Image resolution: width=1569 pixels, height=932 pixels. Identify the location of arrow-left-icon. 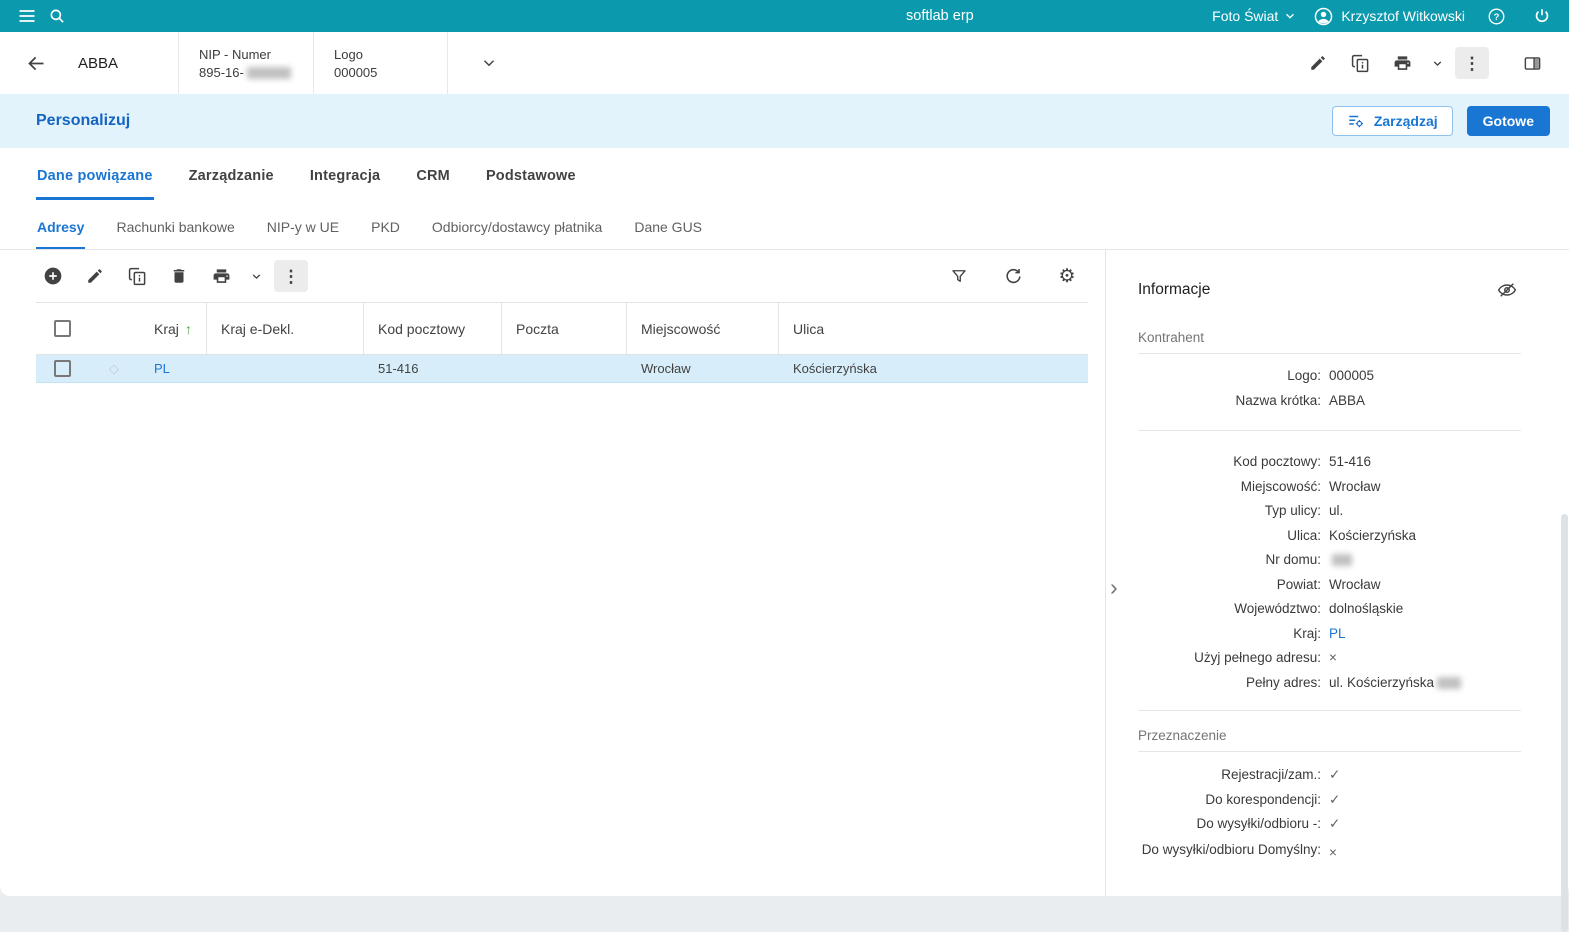
(36, 63).